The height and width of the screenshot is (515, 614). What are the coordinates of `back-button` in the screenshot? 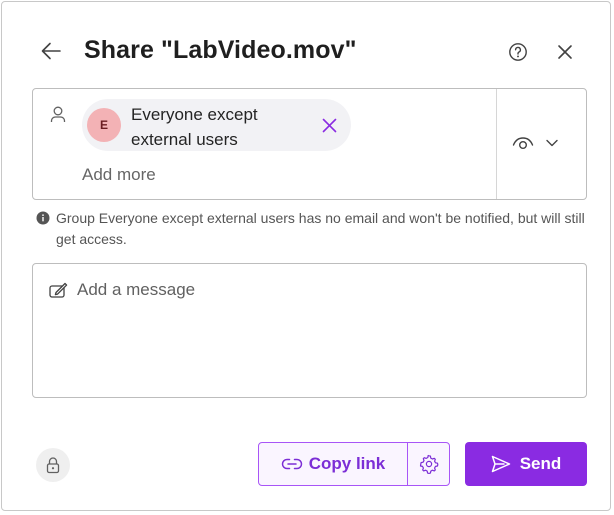 It's located at (51, 51).